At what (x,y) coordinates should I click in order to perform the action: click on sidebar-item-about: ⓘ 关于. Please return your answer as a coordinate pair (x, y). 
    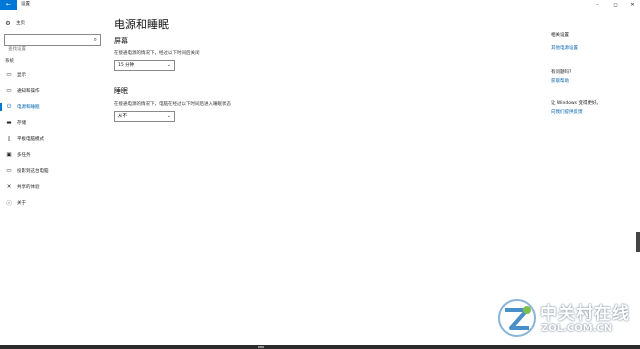
    Looking at the image, I should click on (55, 203).